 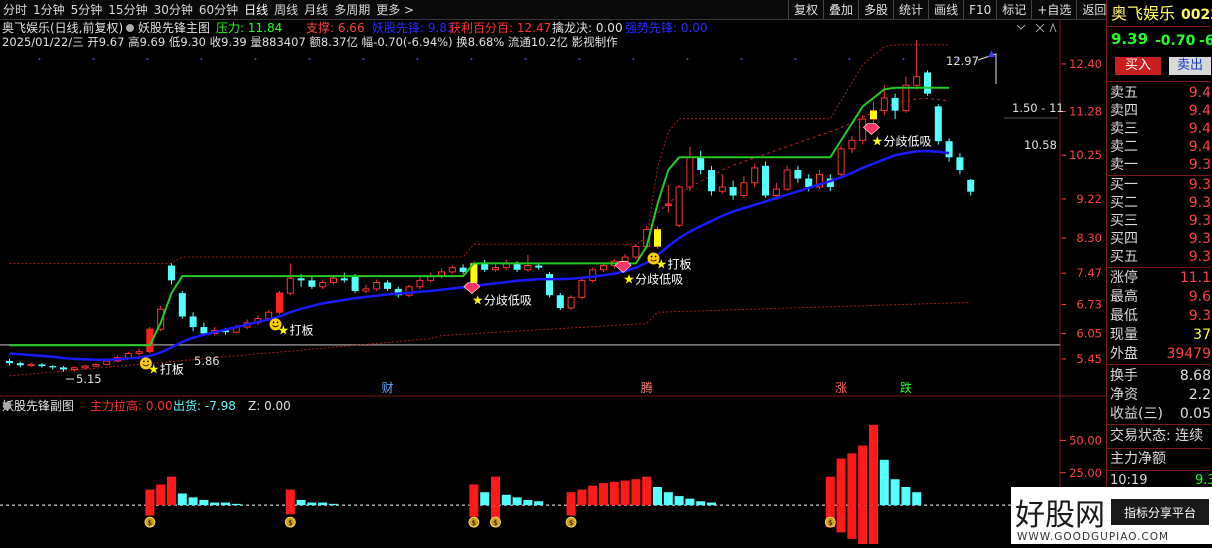 I want to click on ask-row: 卖一 9.3, so click(x=1159, y=165).